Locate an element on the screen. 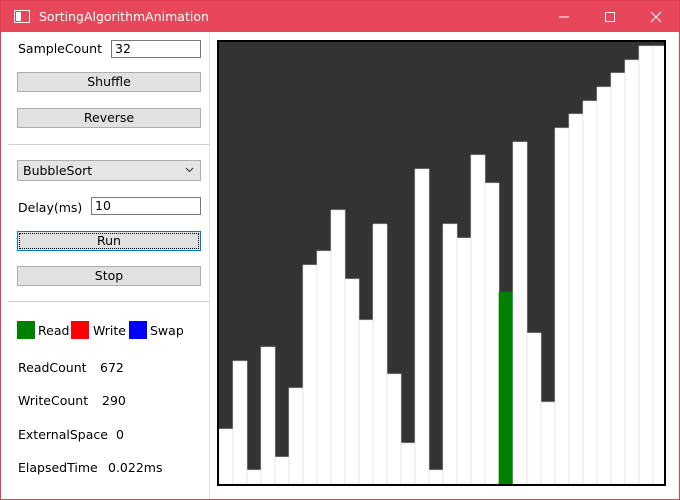  write-color-swatch is located at coordinates (80, 330).